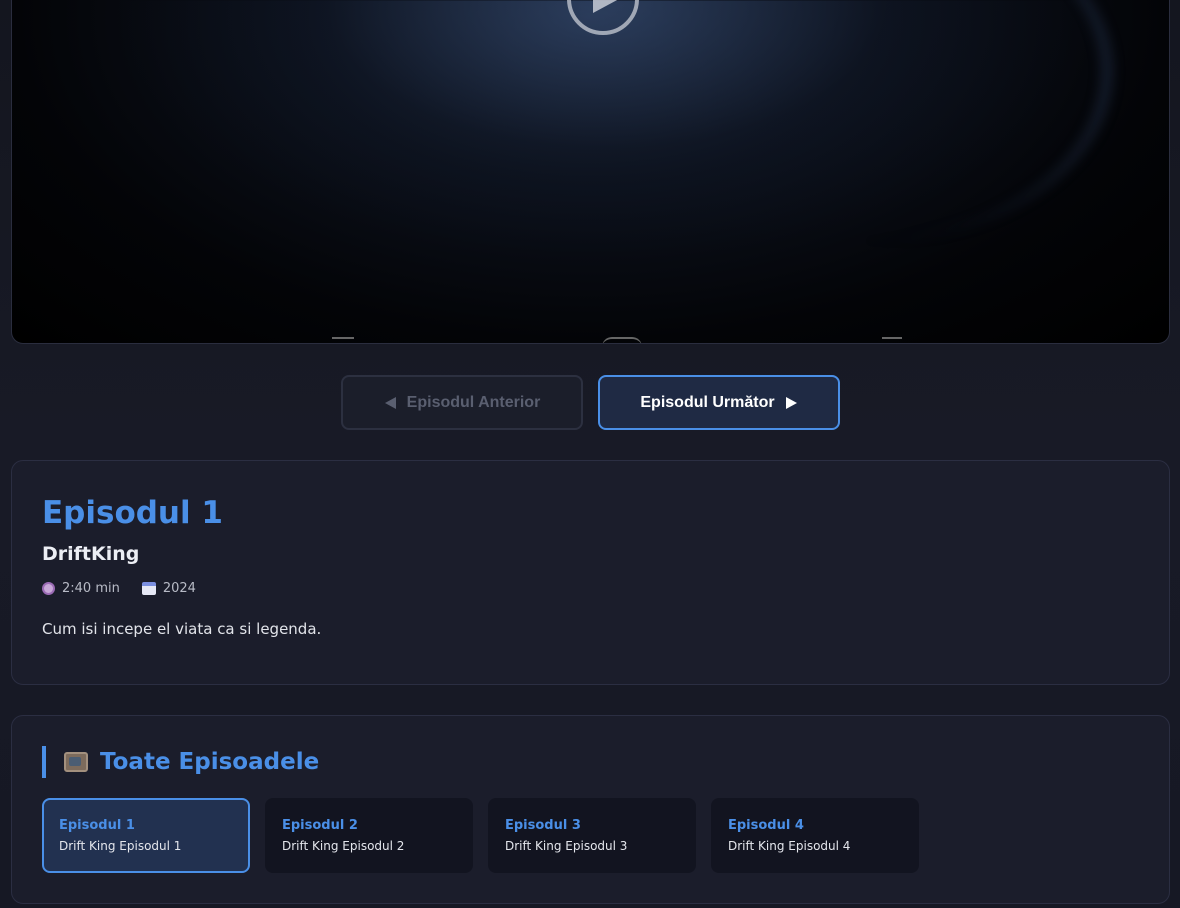  Describe the element at coordinates (76, 762) in the screenshot. I see `tv-icon` at that location.